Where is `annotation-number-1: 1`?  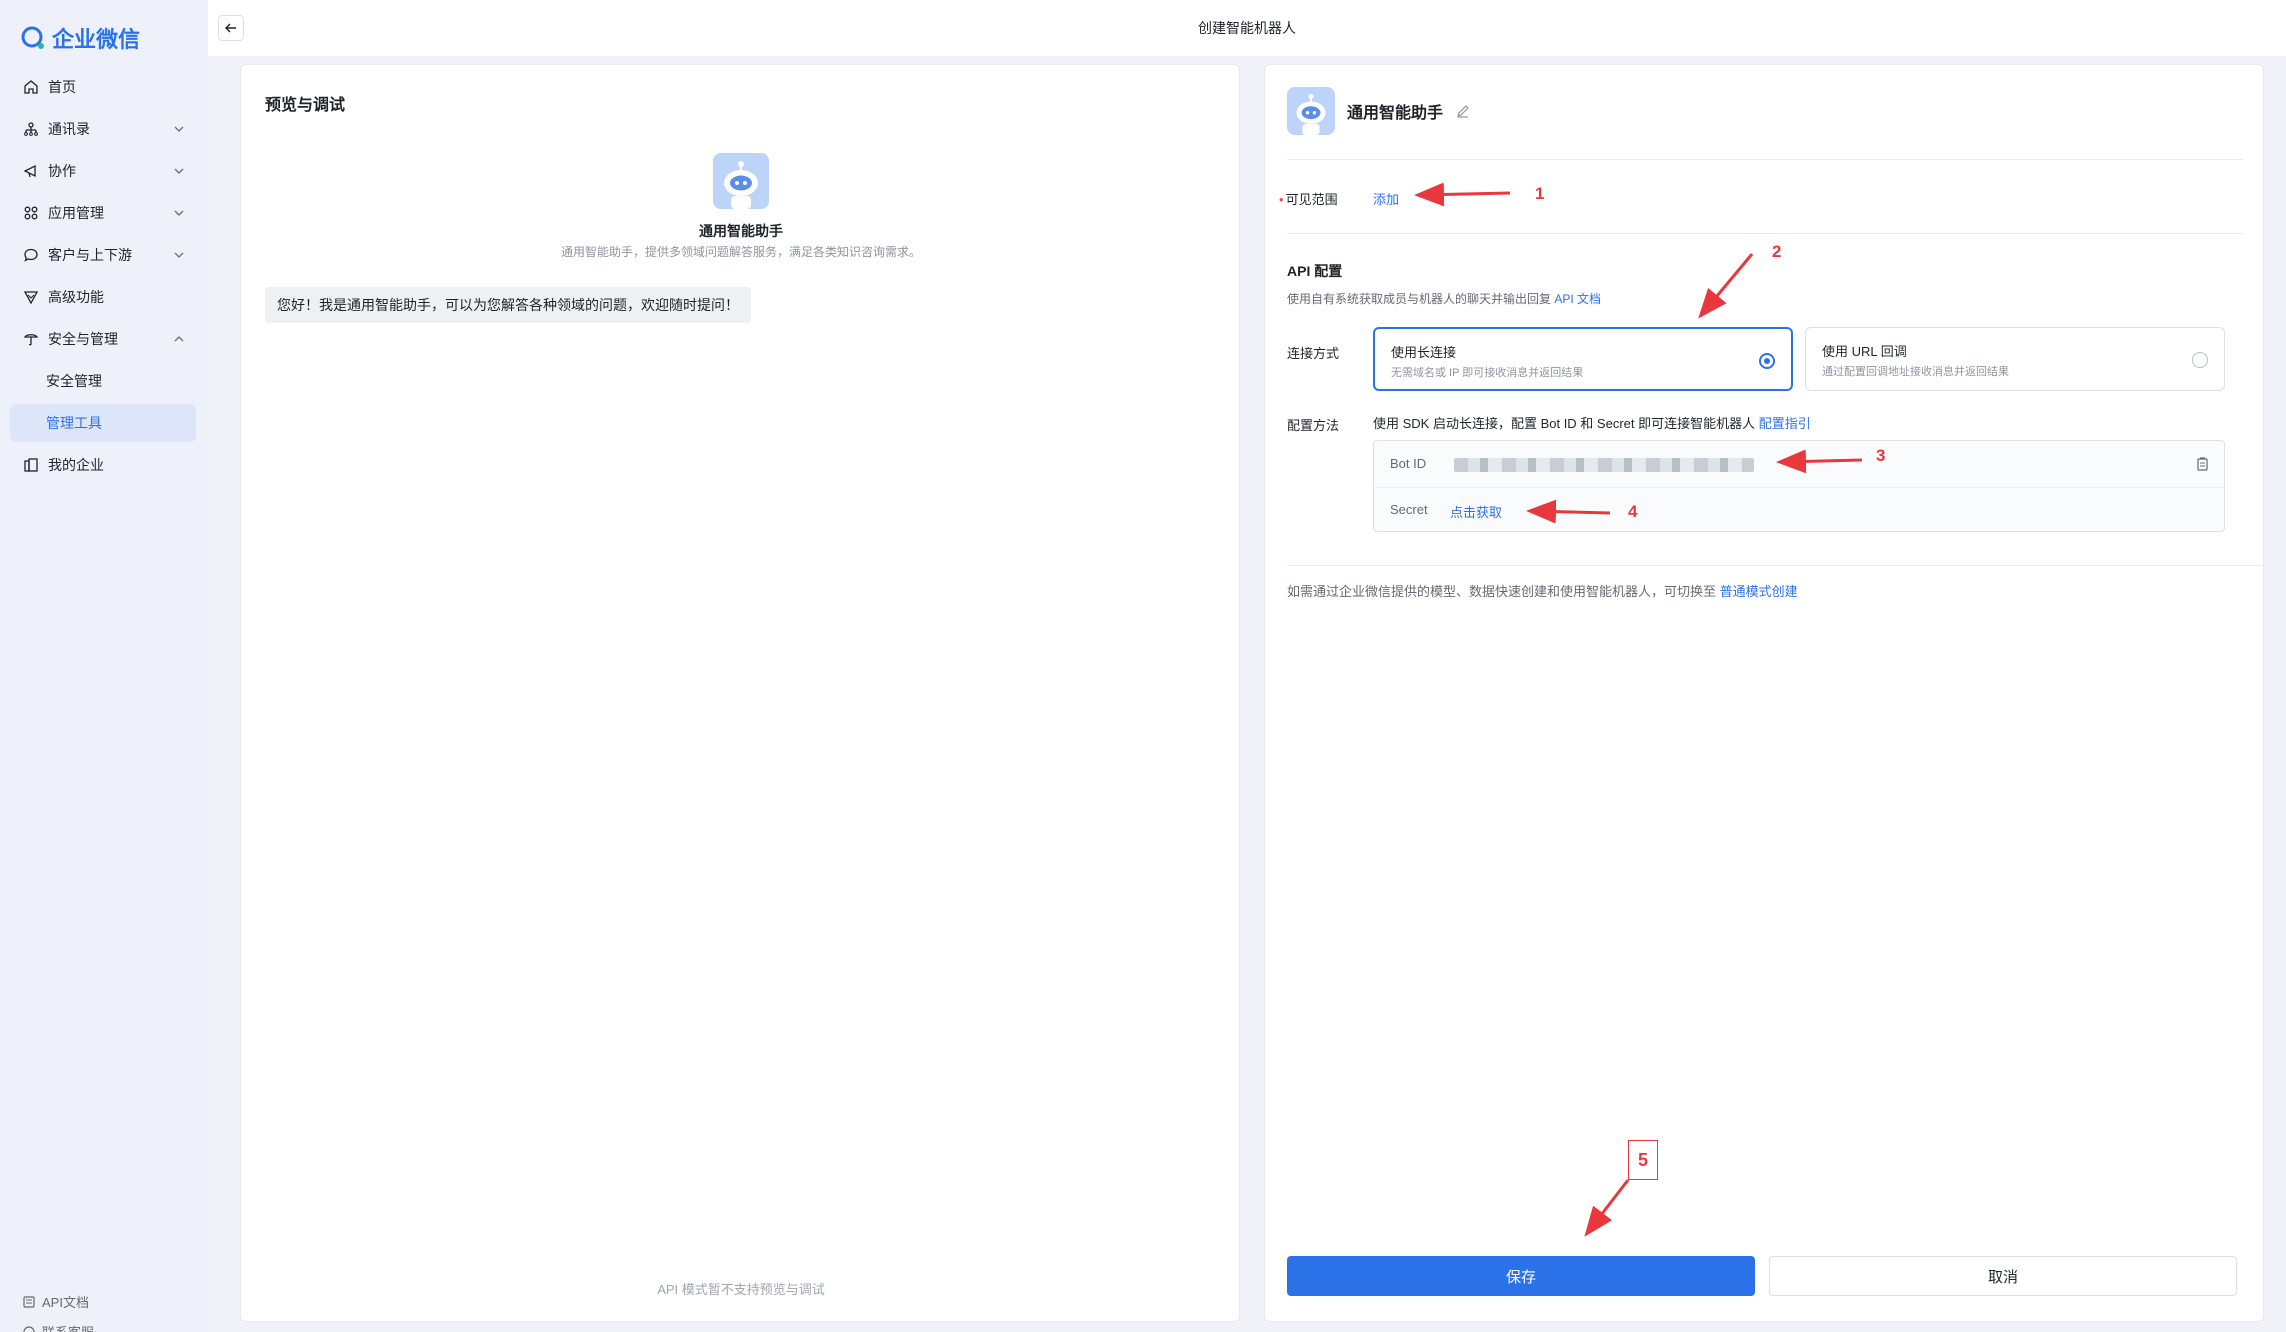
annotation-number-1: 1 is located at coordinates (1540, 193).